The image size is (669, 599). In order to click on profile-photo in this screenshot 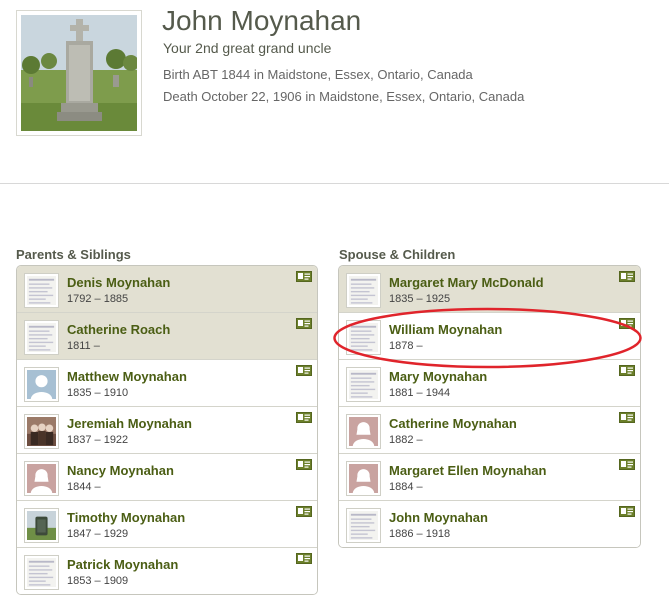, I will do `click(79, 73)`.